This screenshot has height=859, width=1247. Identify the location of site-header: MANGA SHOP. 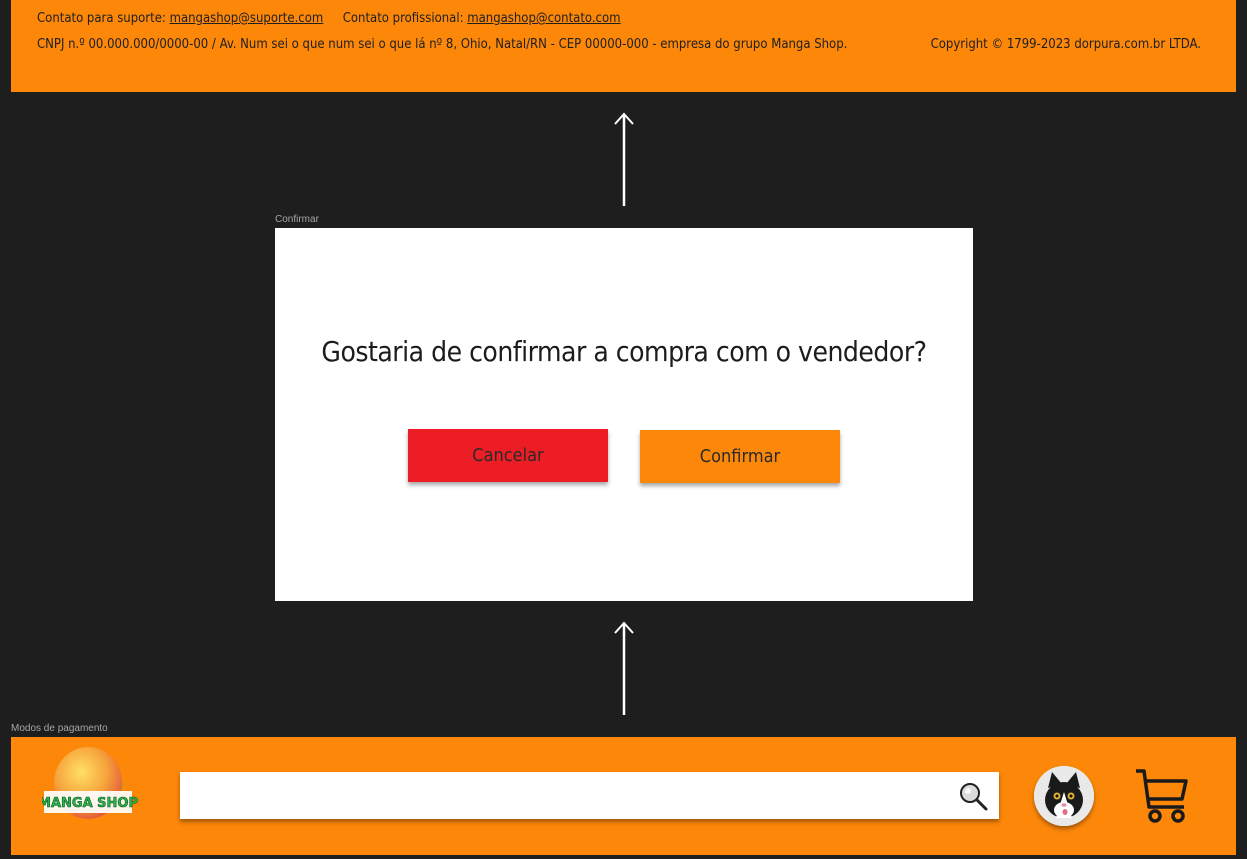
(623, 796).